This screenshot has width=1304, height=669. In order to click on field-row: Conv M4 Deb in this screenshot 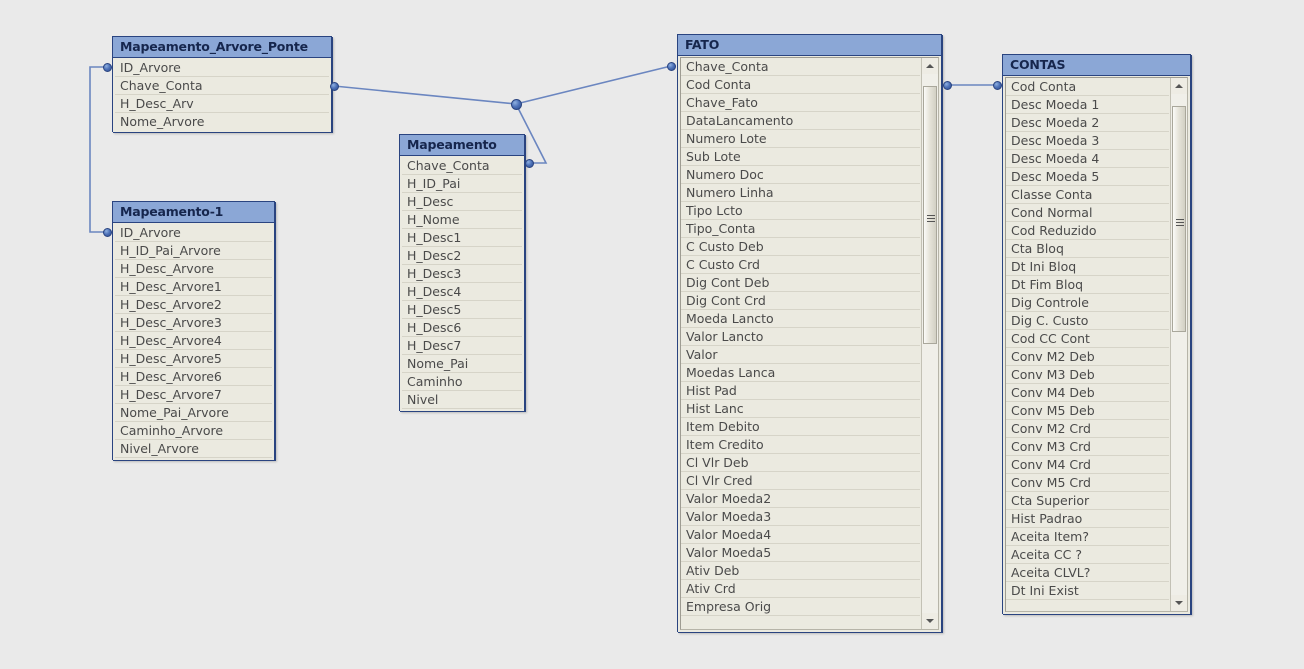, I will do `click(1087, 393)`.